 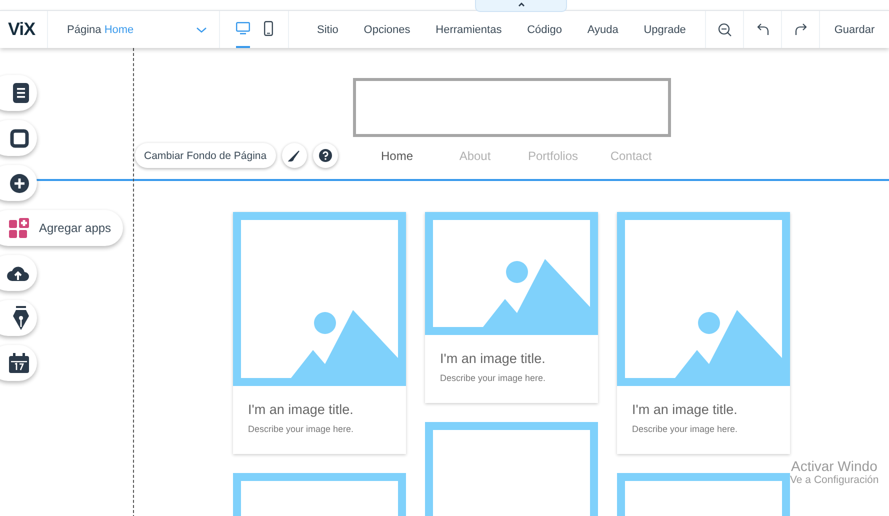 What do you see at coordinates (521, 4) in the screenshot?
I see `caret-up-icon` at bounding box center [521, 4].